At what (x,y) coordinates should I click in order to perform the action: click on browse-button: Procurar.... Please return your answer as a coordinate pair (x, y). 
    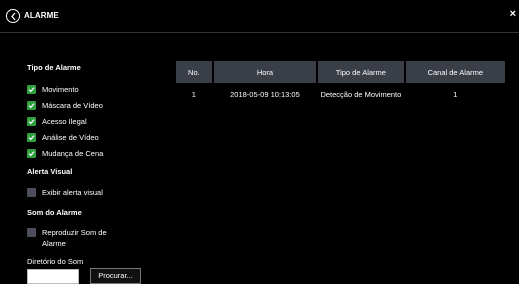
    Looking at the image, I should click on (115, 276).